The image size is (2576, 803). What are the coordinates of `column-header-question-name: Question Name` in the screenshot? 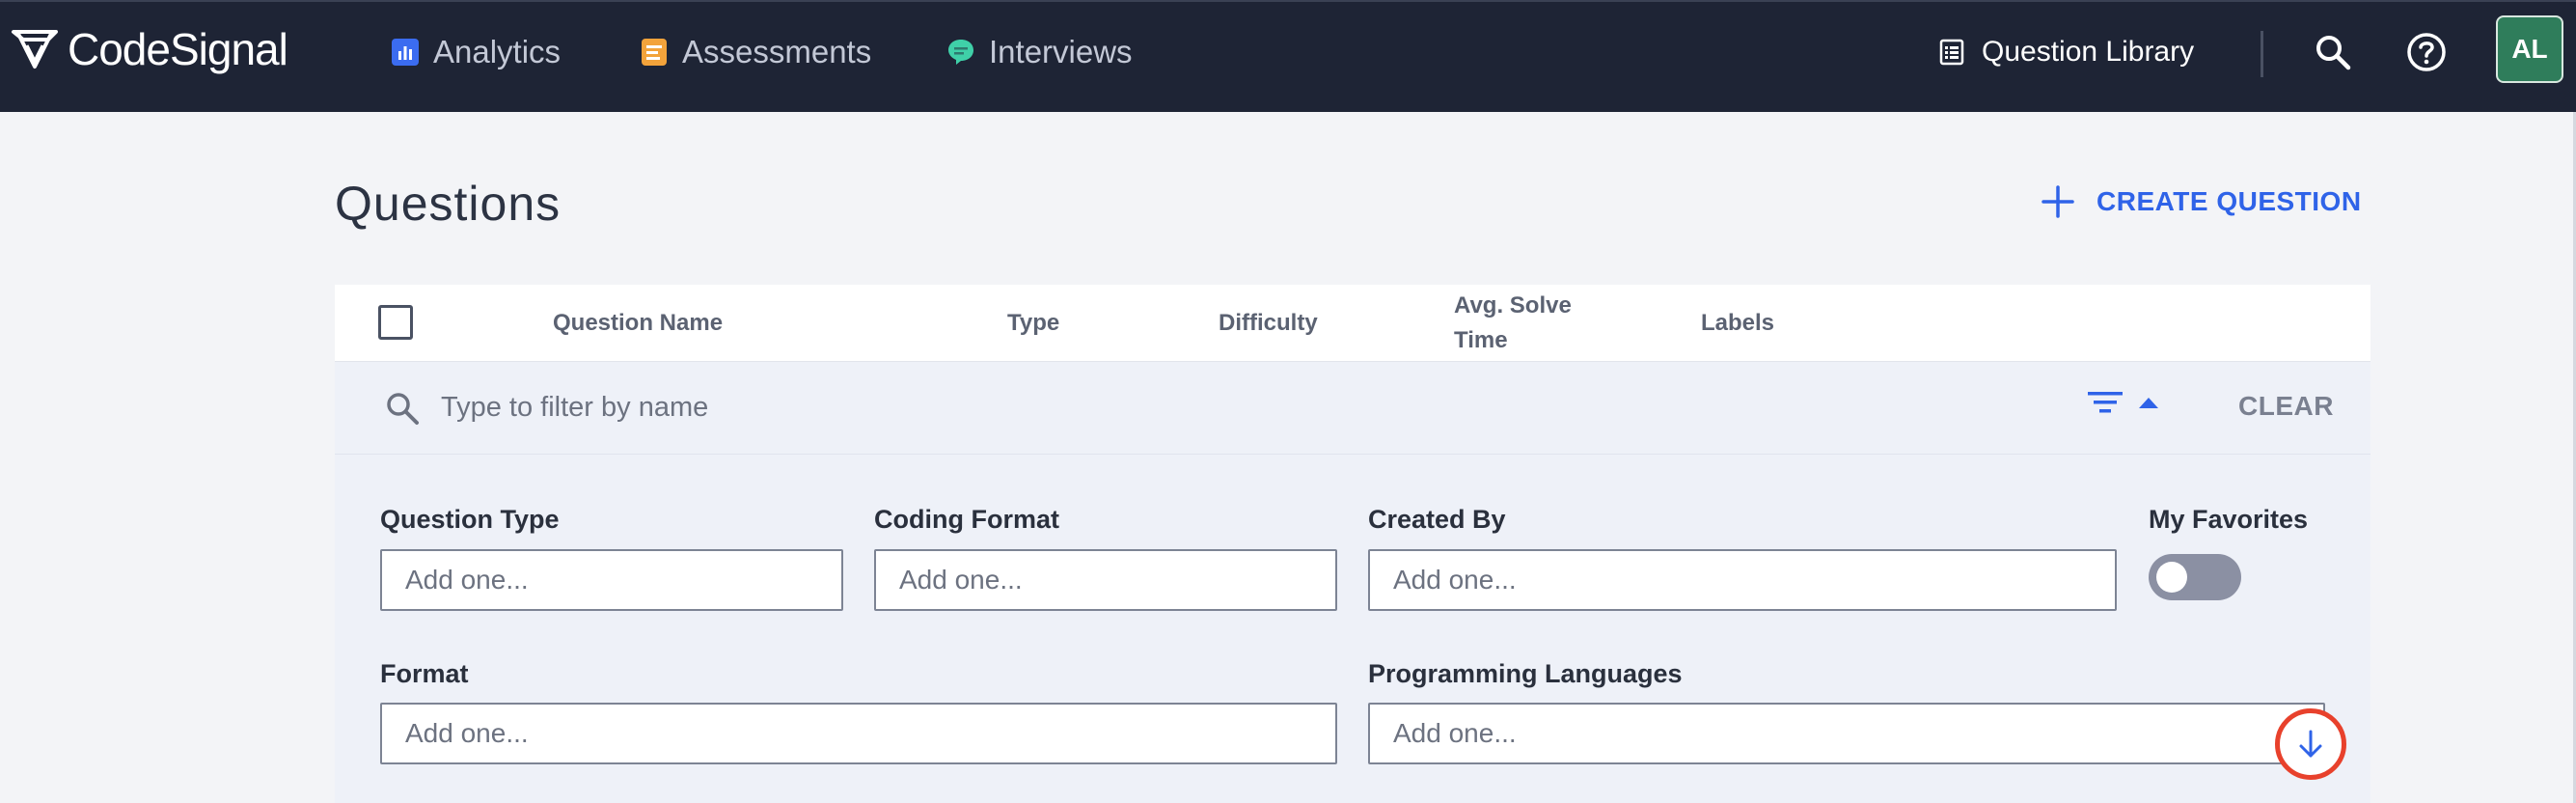 It's located at (638, 323).